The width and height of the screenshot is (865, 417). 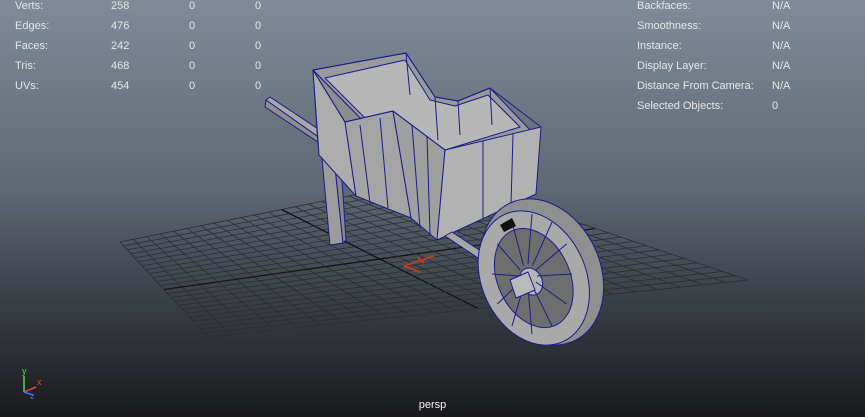 I want to click on hud-label: Faces:, so click(x=32, y=46).